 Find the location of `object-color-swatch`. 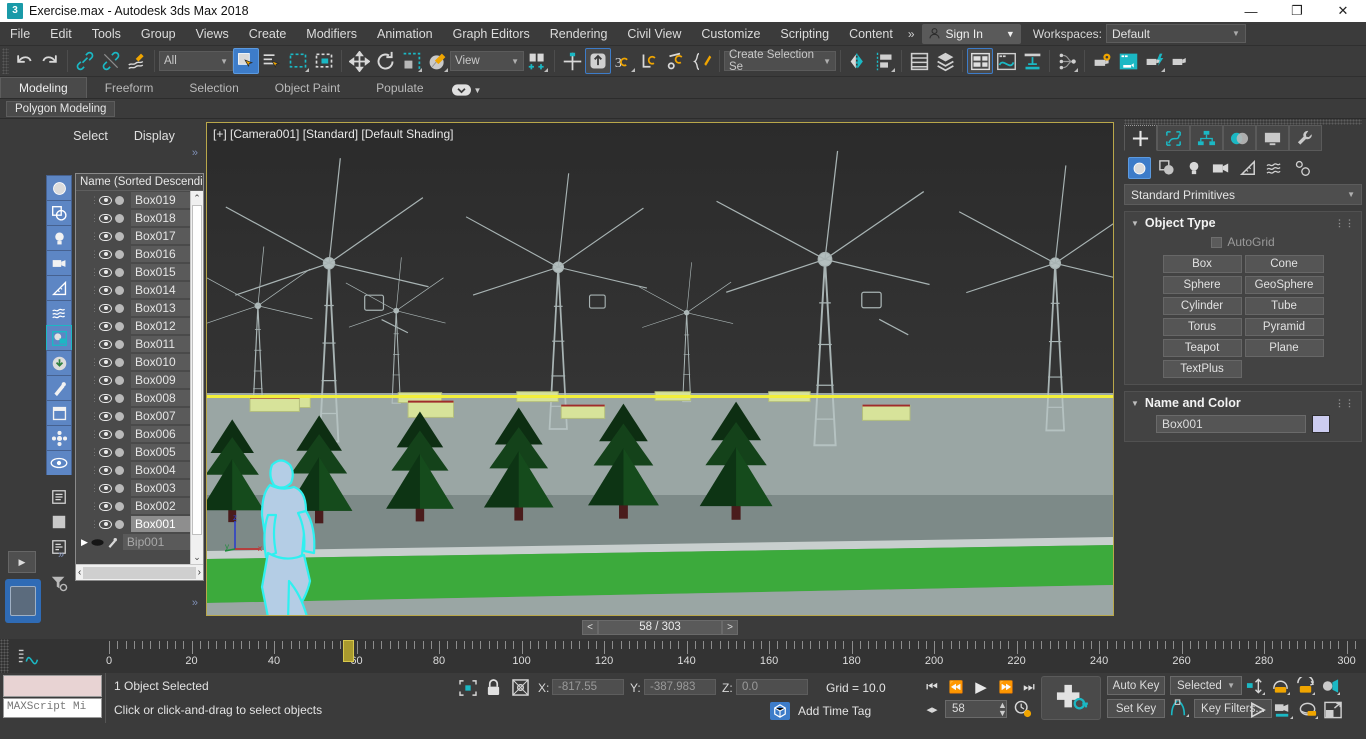

object-color-swatch is located at coordinates (1321, 424).